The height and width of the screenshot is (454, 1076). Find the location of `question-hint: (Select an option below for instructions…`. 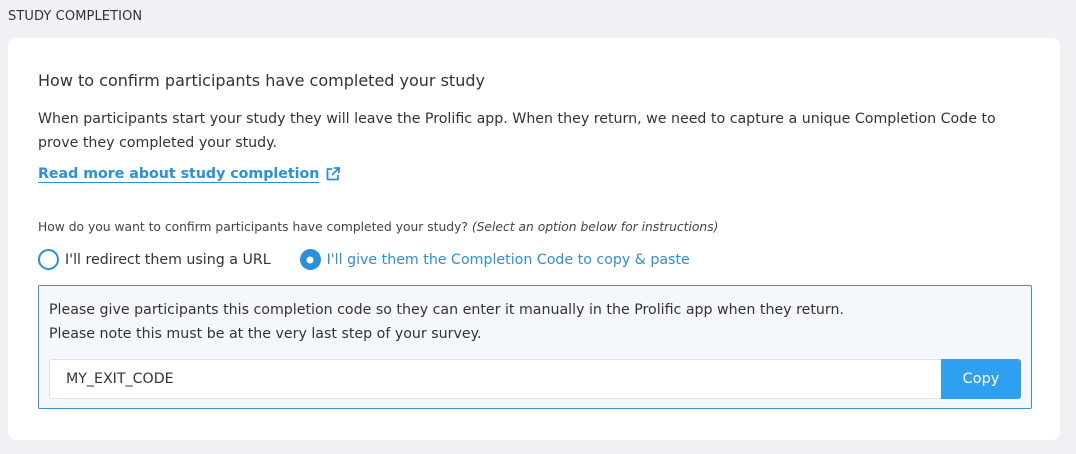

question-hint: (Select an option below for instructions… is located at coordinates (595, 227).